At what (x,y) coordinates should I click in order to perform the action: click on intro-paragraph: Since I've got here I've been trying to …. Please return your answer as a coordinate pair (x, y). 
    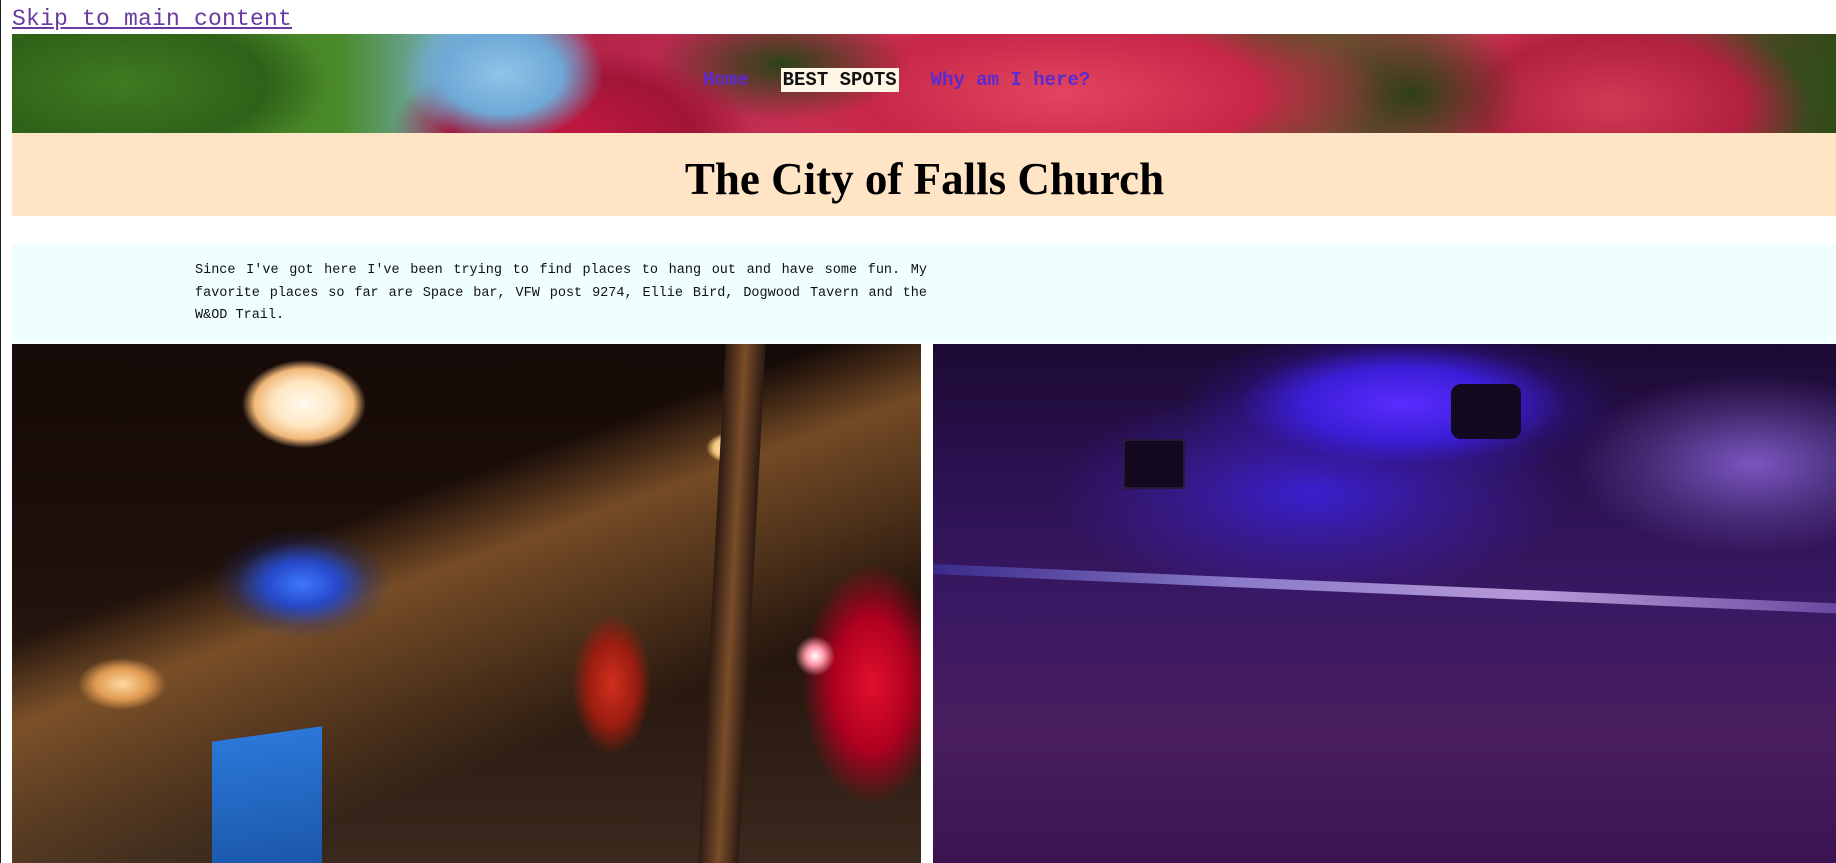
    Looking at the image, I should click on (561, 293).